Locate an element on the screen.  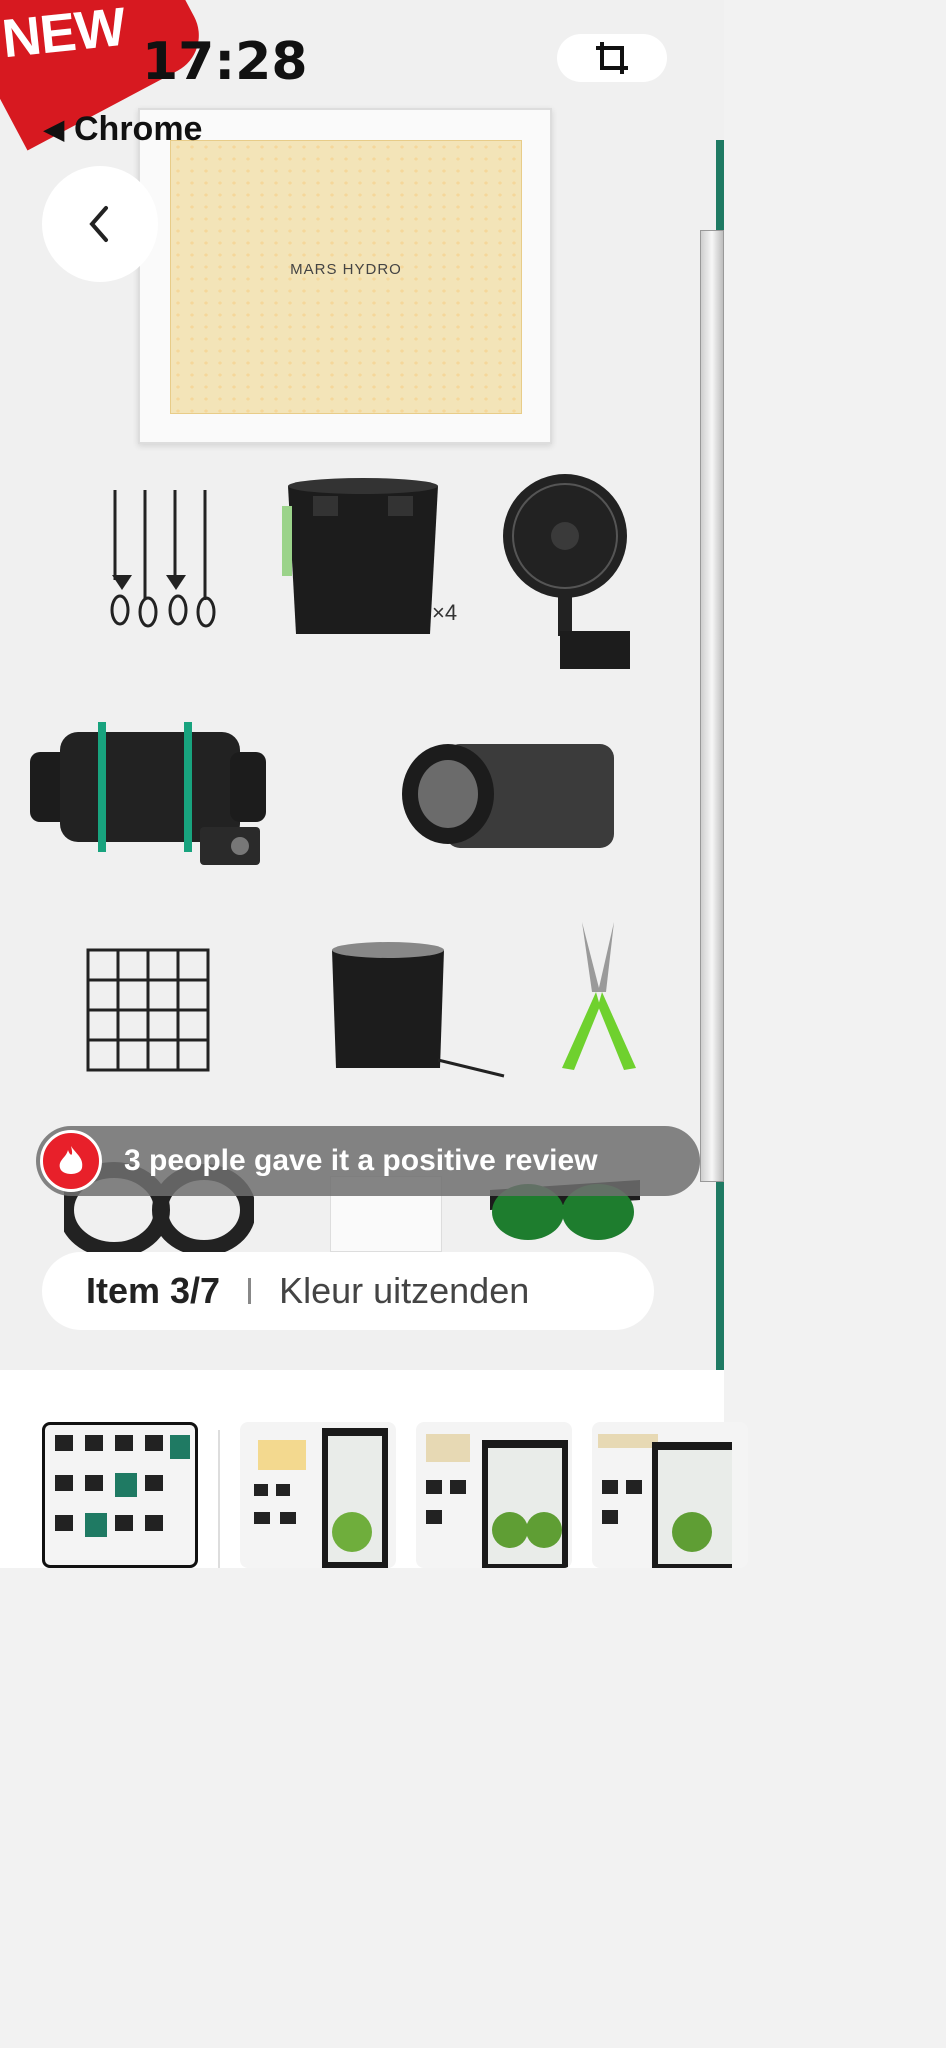
divider is located at coordinates (250, 1291).